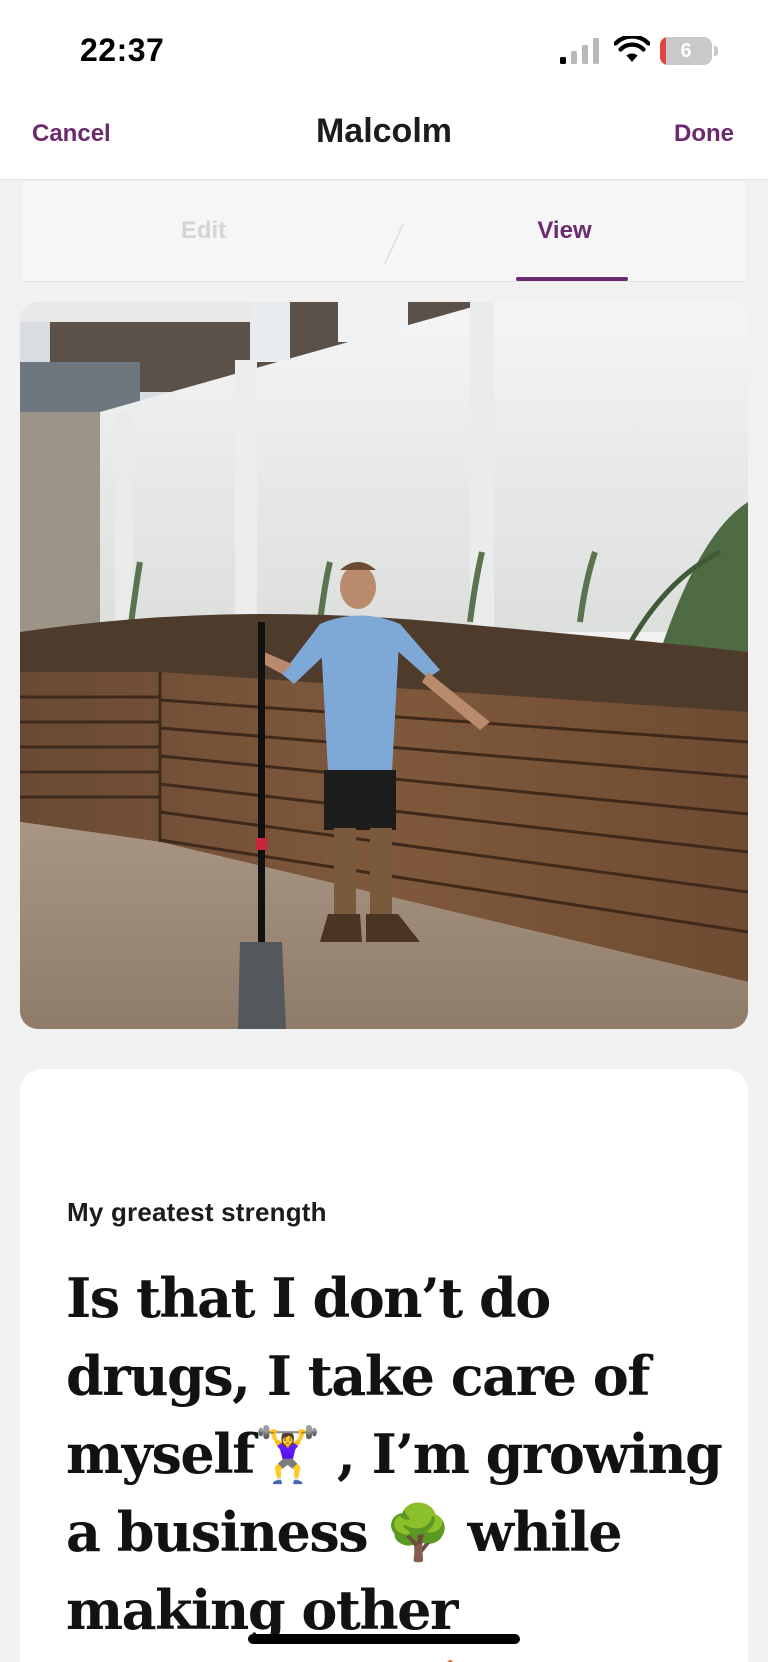 This screenshot has width=768, height=1662. I want to click on tab-view: View, so click(564, 231).